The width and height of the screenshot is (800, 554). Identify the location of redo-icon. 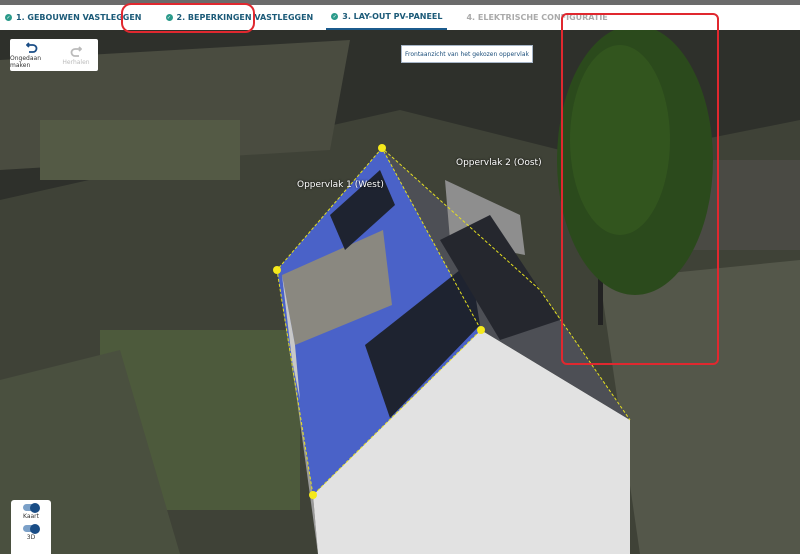
(76, 51).